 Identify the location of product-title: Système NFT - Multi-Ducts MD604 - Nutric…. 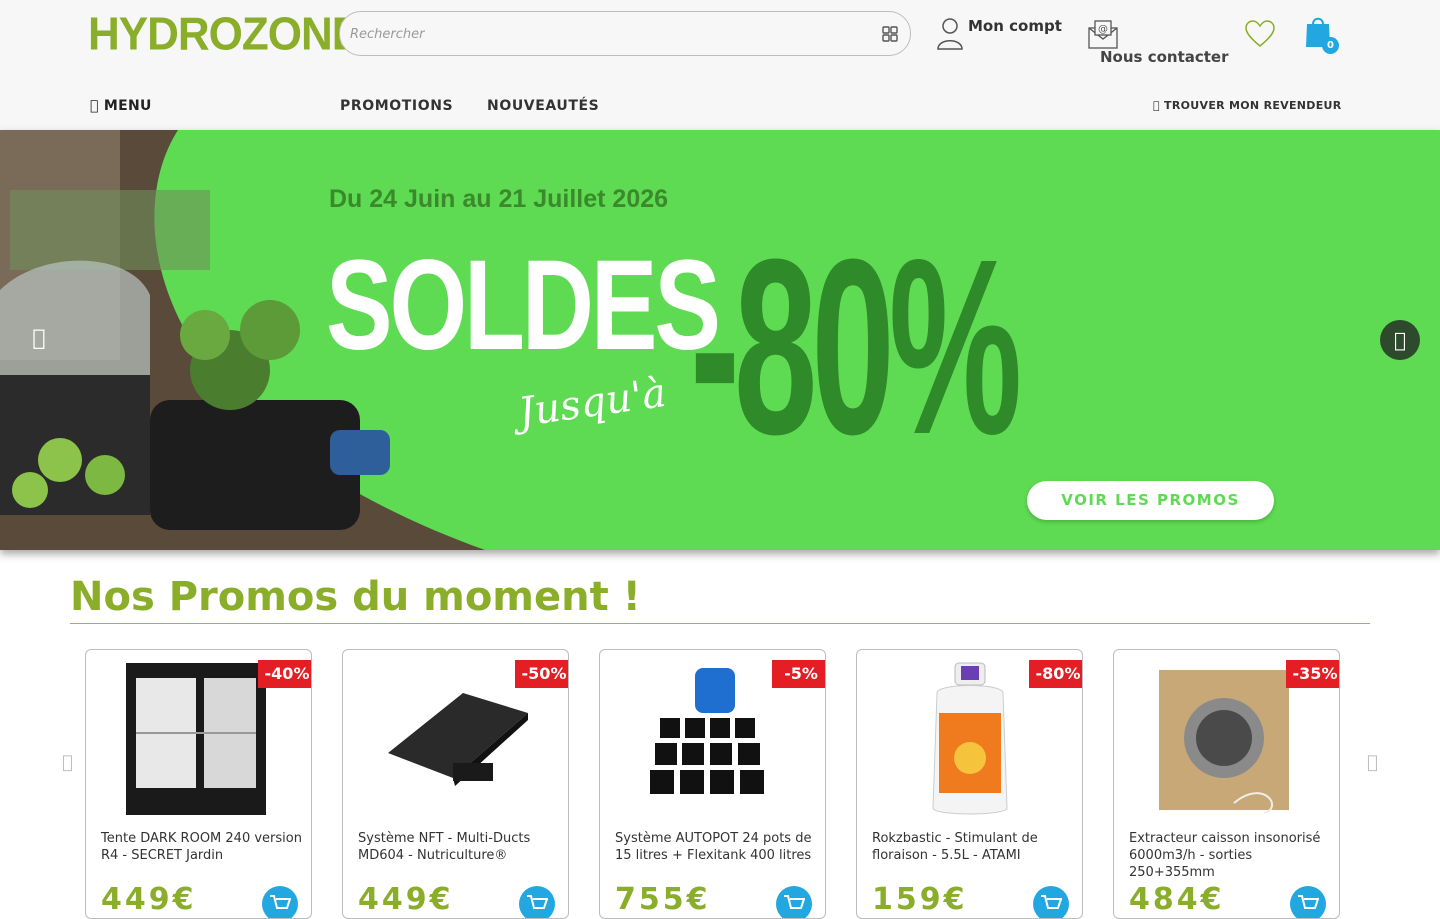
(463, 847).